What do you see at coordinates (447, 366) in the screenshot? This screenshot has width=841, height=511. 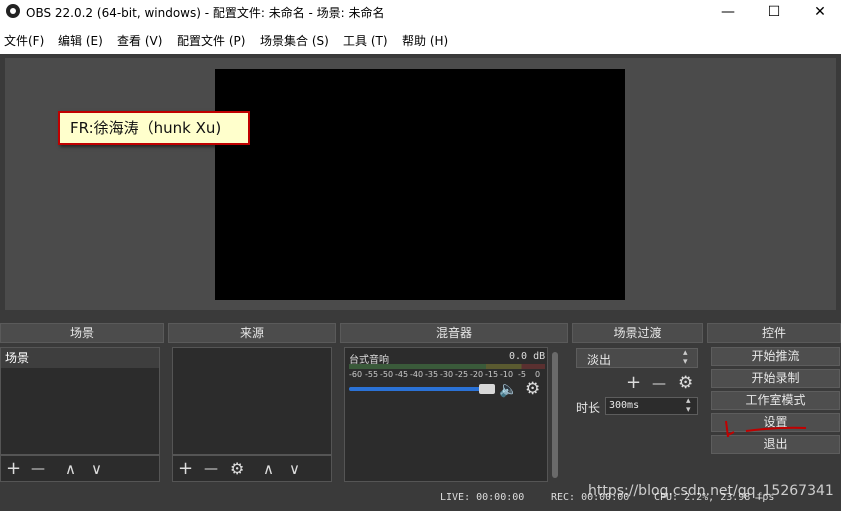 I see `mixer-level-meter` at bounding box center [447, 366].